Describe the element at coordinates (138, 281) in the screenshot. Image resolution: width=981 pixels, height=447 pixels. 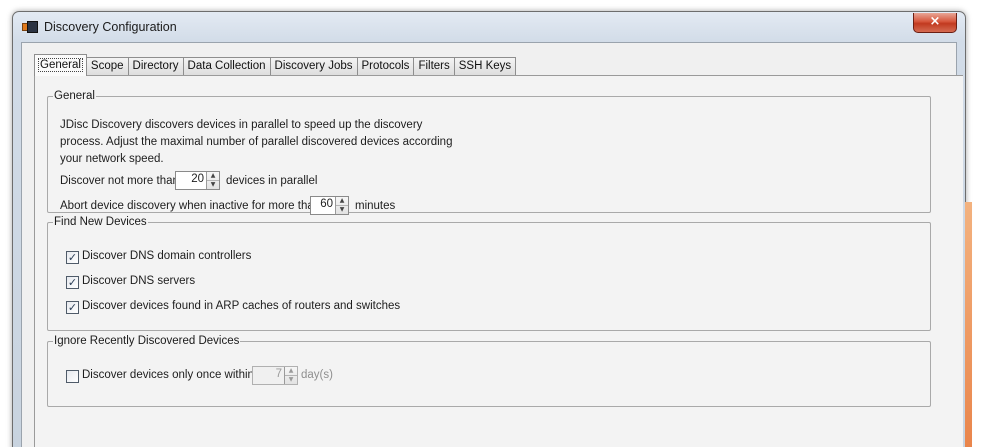
I see `dns-servers-label: Discover DNS servers` at that location.